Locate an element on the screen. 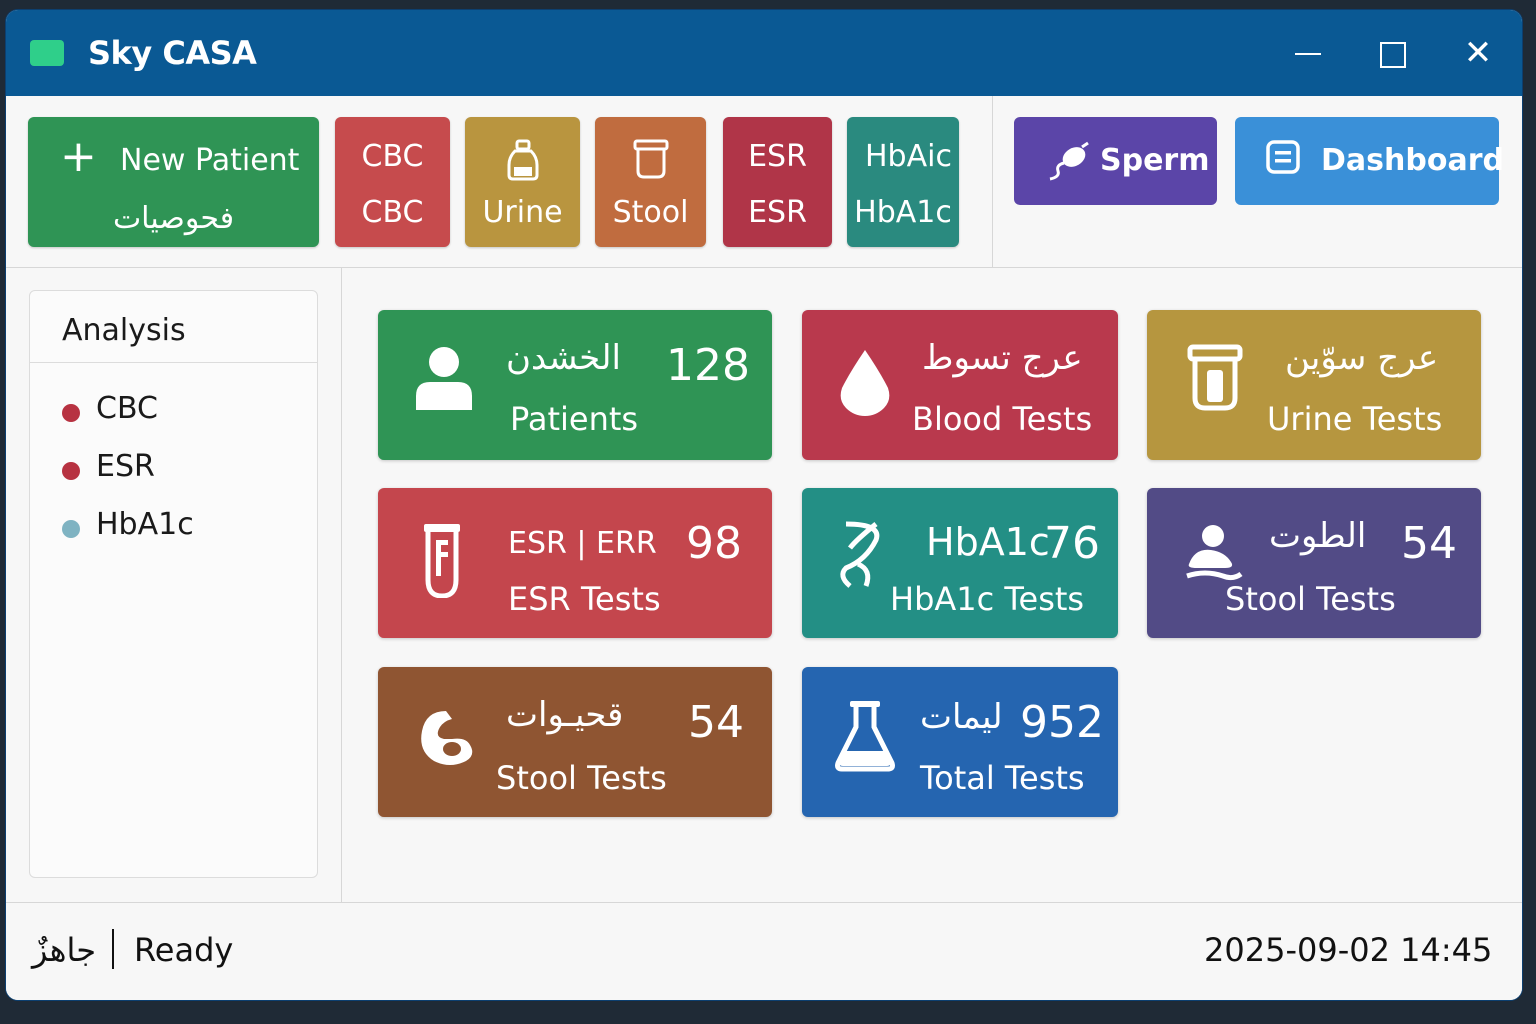 Image resolution: width=1536 pixels, height=1024 pixels. status-ready-text: Ready is located at coordinates (184, 950).